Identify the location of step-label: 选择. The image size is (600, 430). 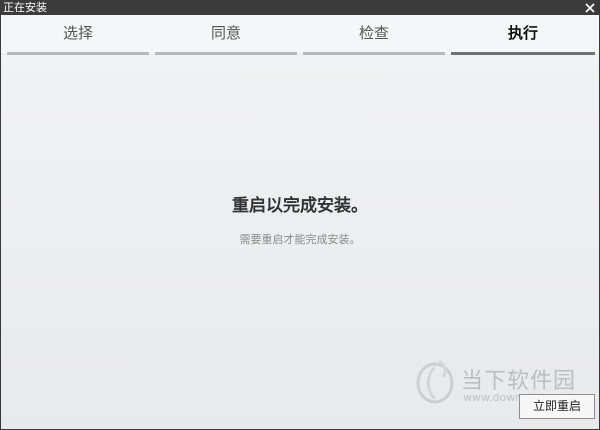
(77, 33).